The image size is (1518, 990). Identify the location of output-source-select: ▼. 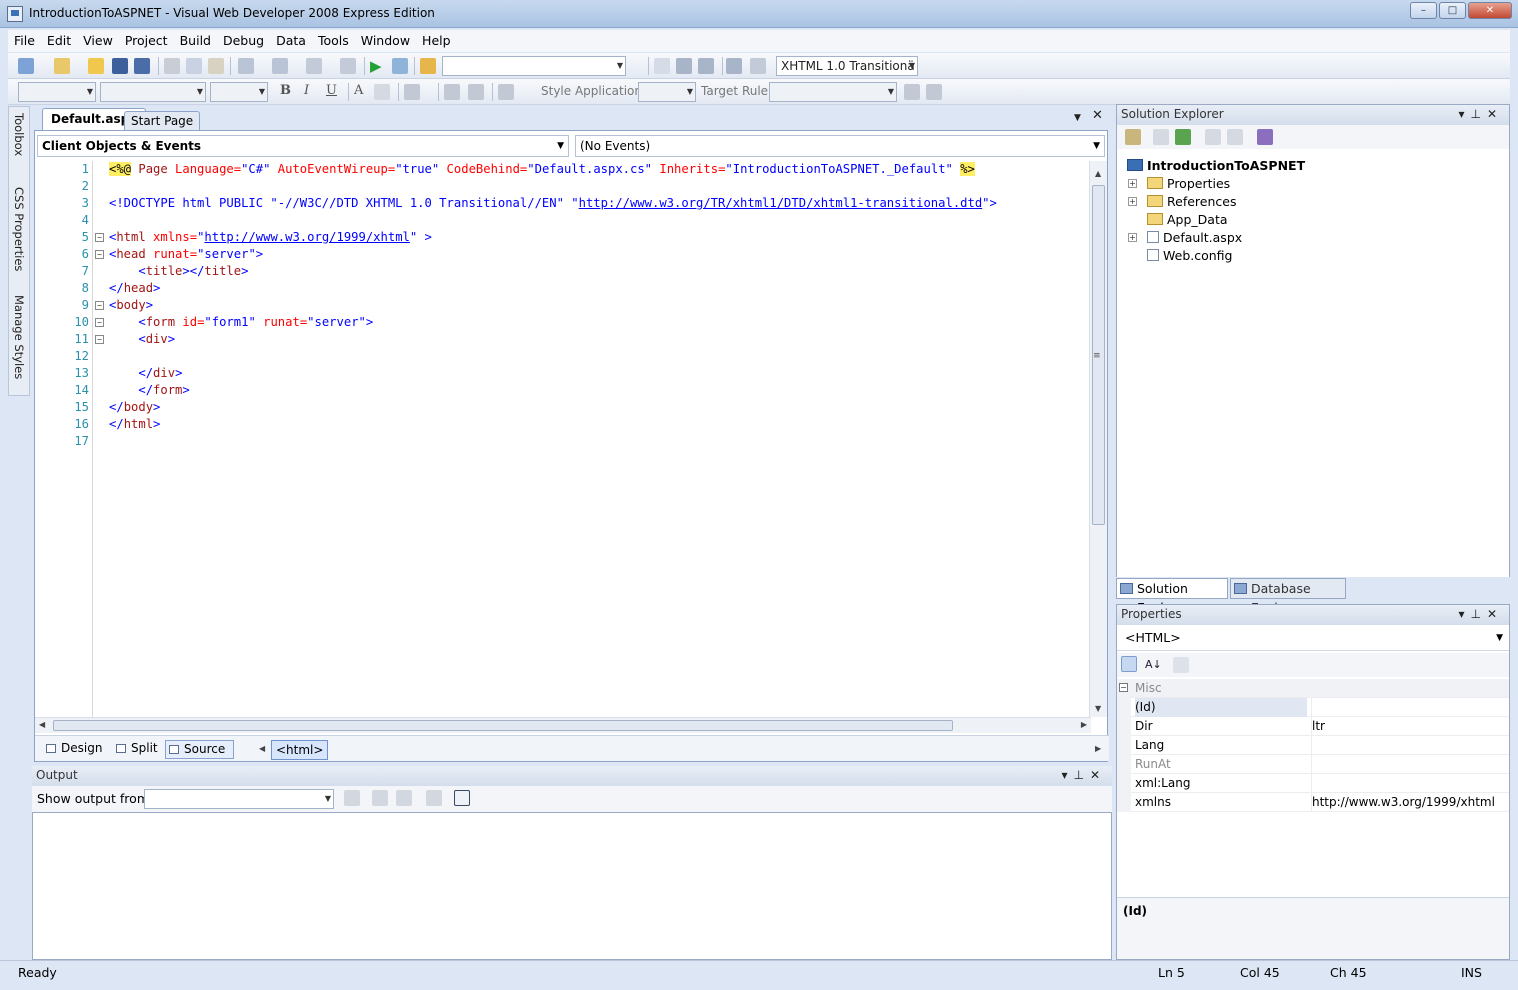
(239, 799).